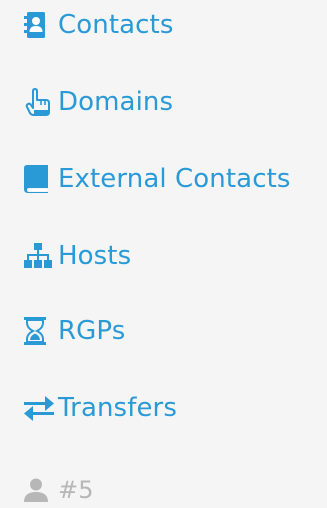  What do you see at coordinates (41, 179) in the screenshot?
I see `book-icon` at bounding box center [41, 179].